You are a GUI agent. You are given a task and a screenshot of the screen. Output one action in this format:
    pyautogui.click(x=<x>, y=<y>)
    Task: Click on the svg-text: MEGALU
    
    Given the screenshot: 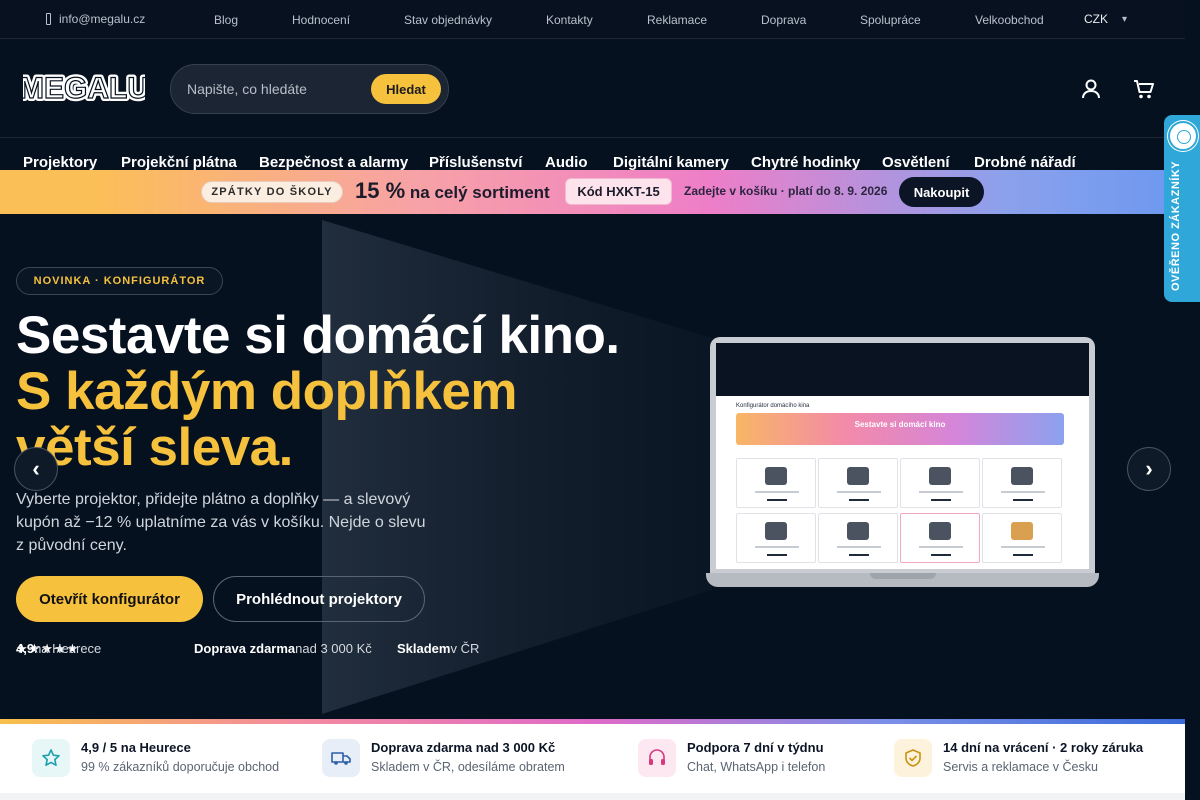 What is the action you would take?
    pyautogui.click(x=84, y=88)
    